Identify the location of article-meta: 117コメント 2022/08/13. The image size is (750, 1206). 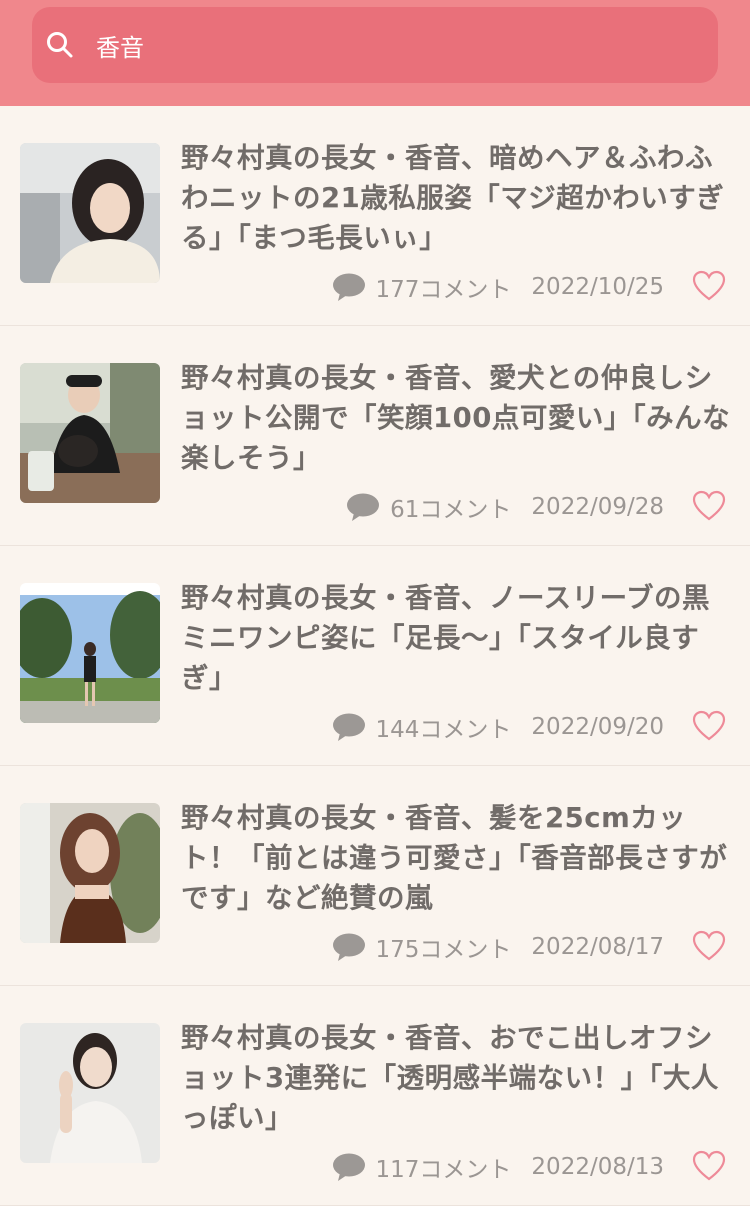
(498, 1167).